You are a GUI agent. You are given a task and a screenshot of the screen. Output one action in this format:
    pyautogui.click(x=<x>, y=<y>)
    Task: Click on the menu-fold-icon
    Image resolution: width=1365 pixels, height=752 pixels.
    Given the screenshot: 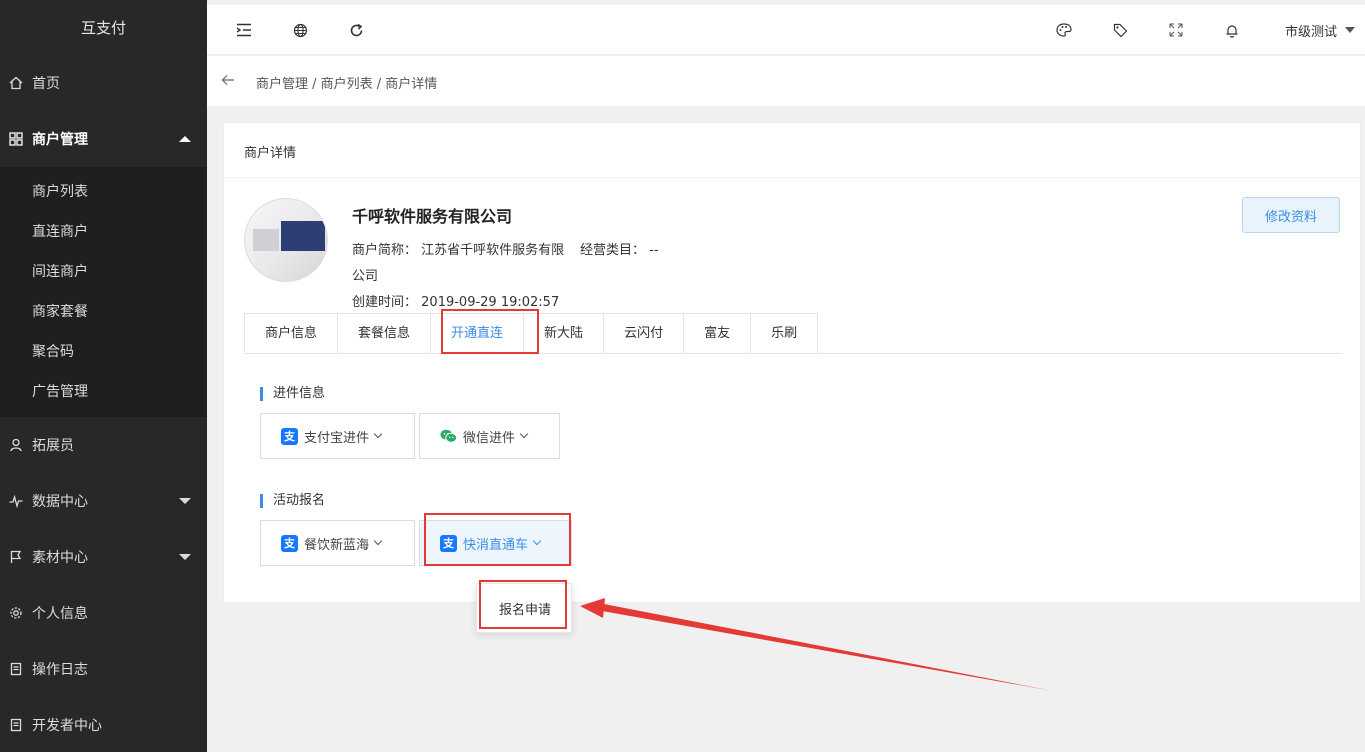 What is the action you would take?
    pyautogui.click(x=244, y=30)
    